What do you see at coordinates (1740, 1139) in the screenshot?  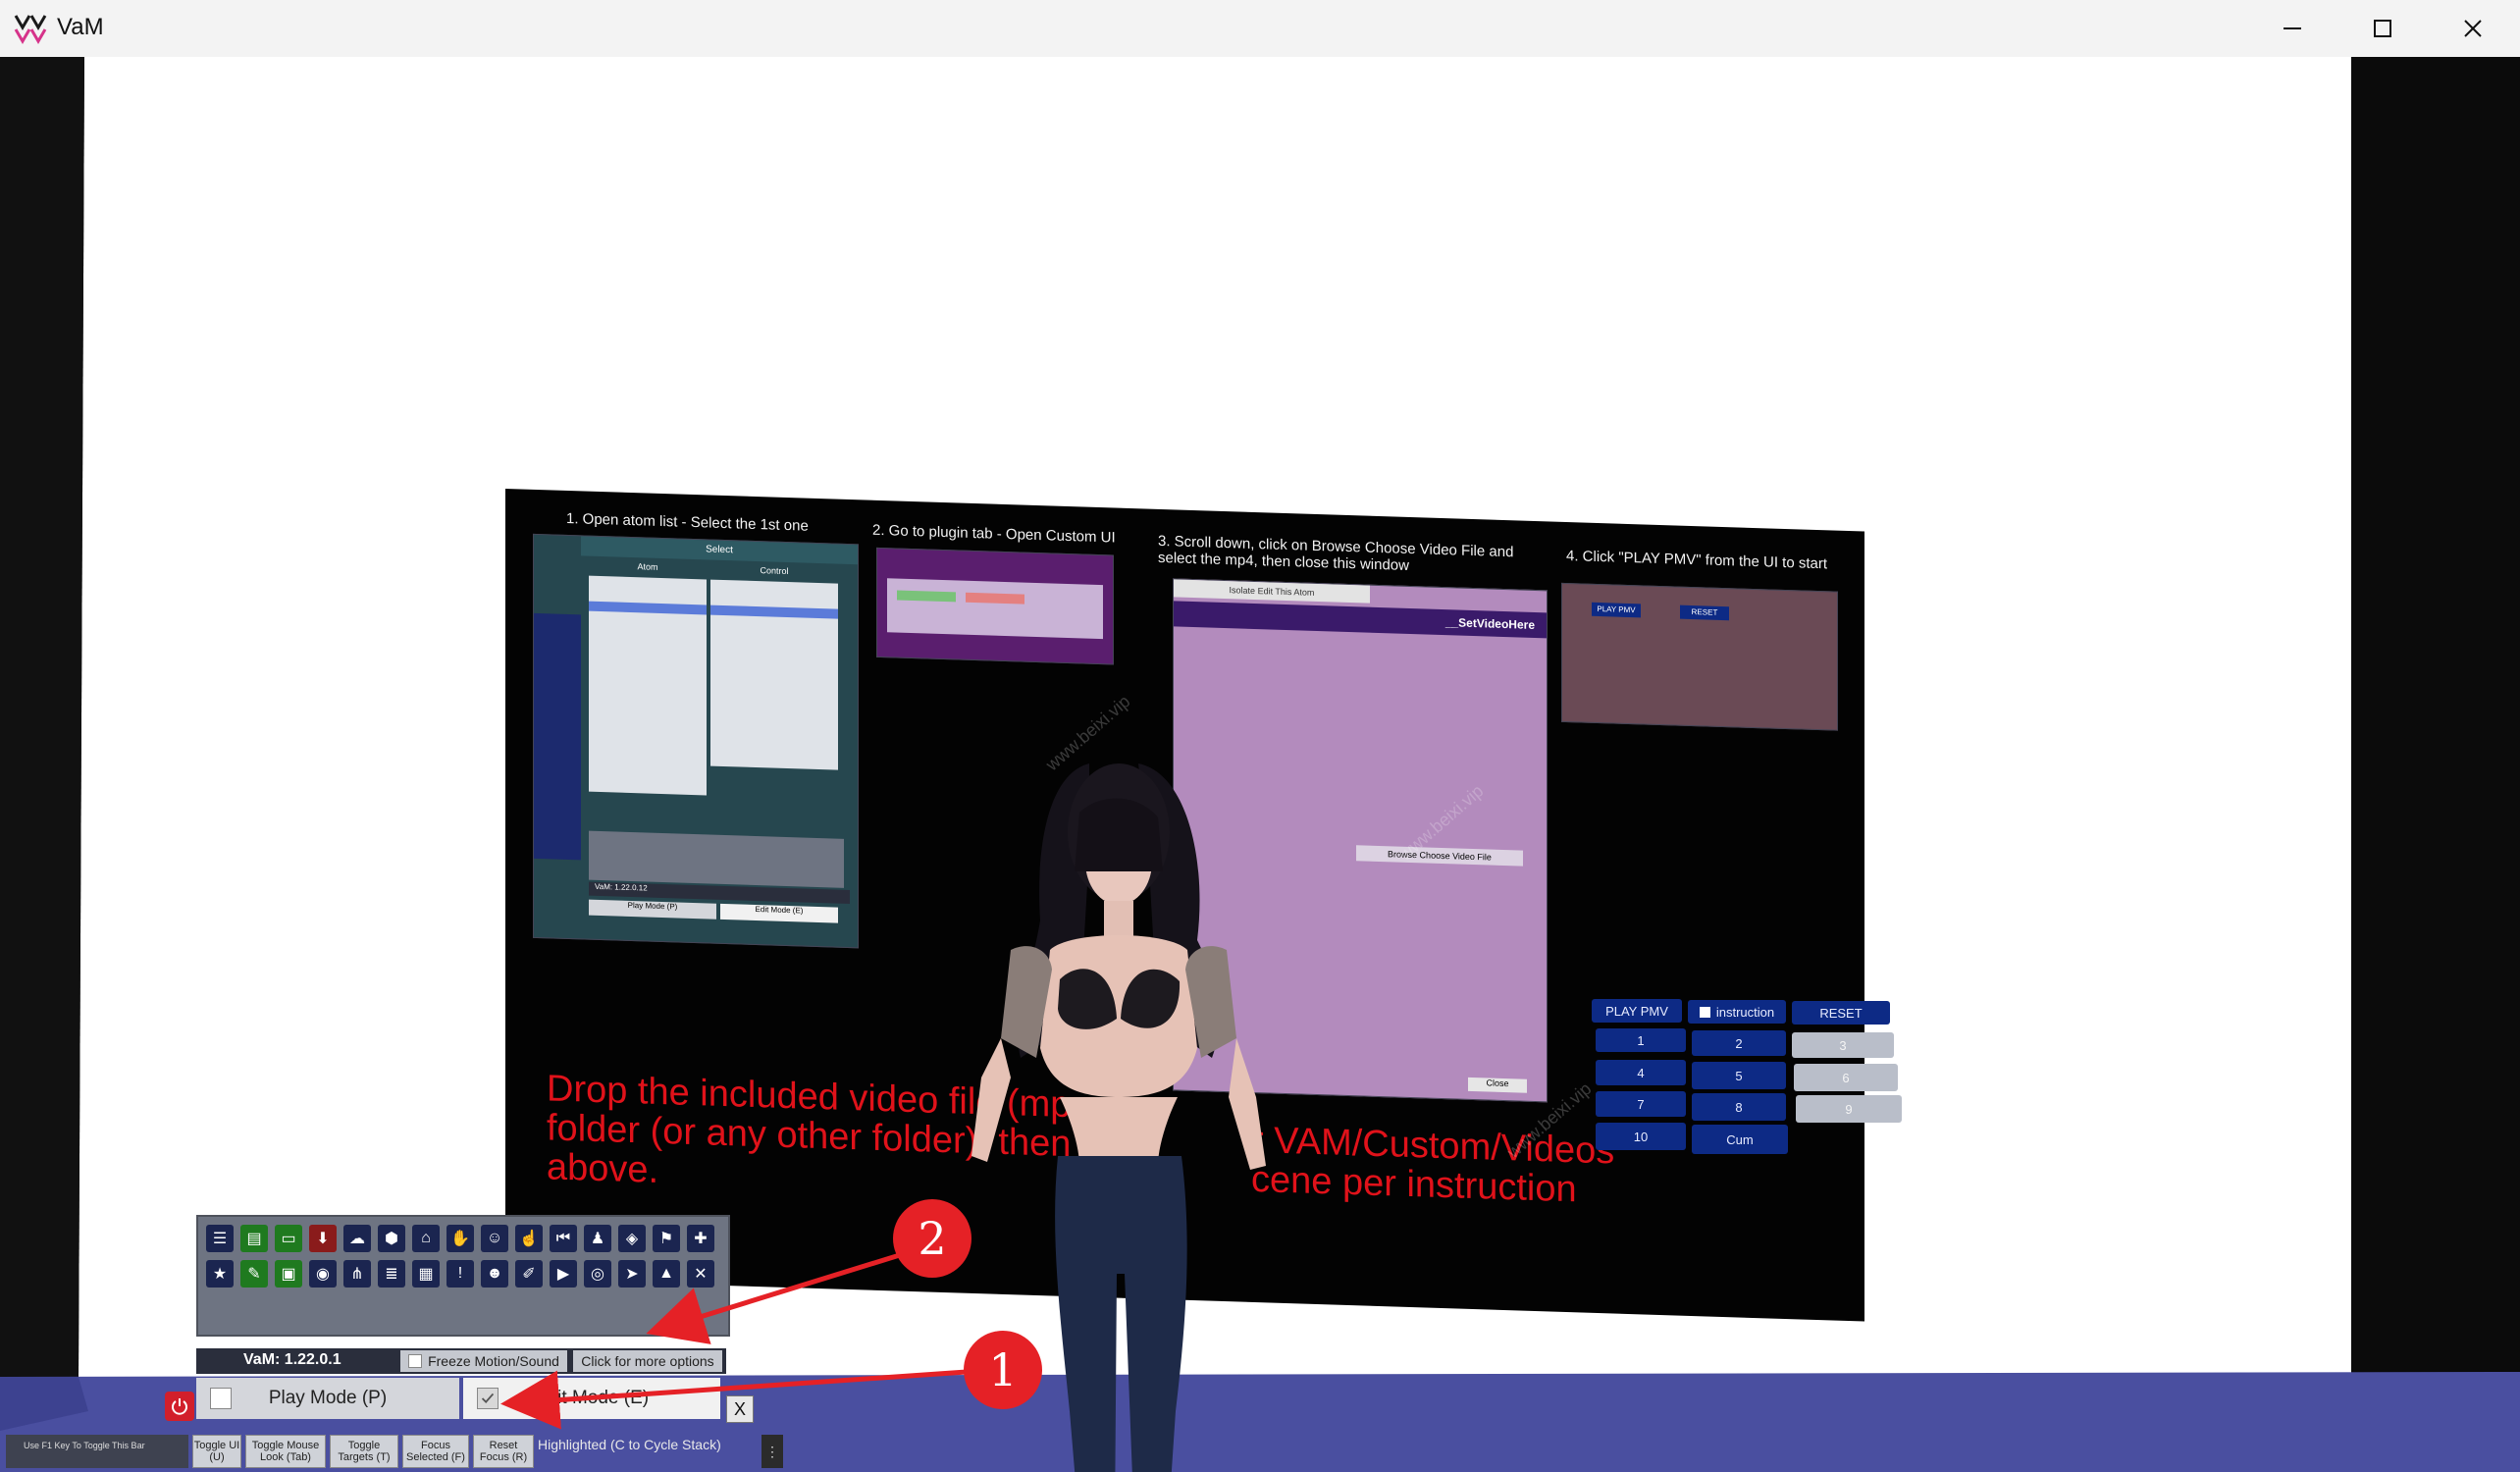 I see `cum-button: Cum` at bounding box center [1740, 1139].